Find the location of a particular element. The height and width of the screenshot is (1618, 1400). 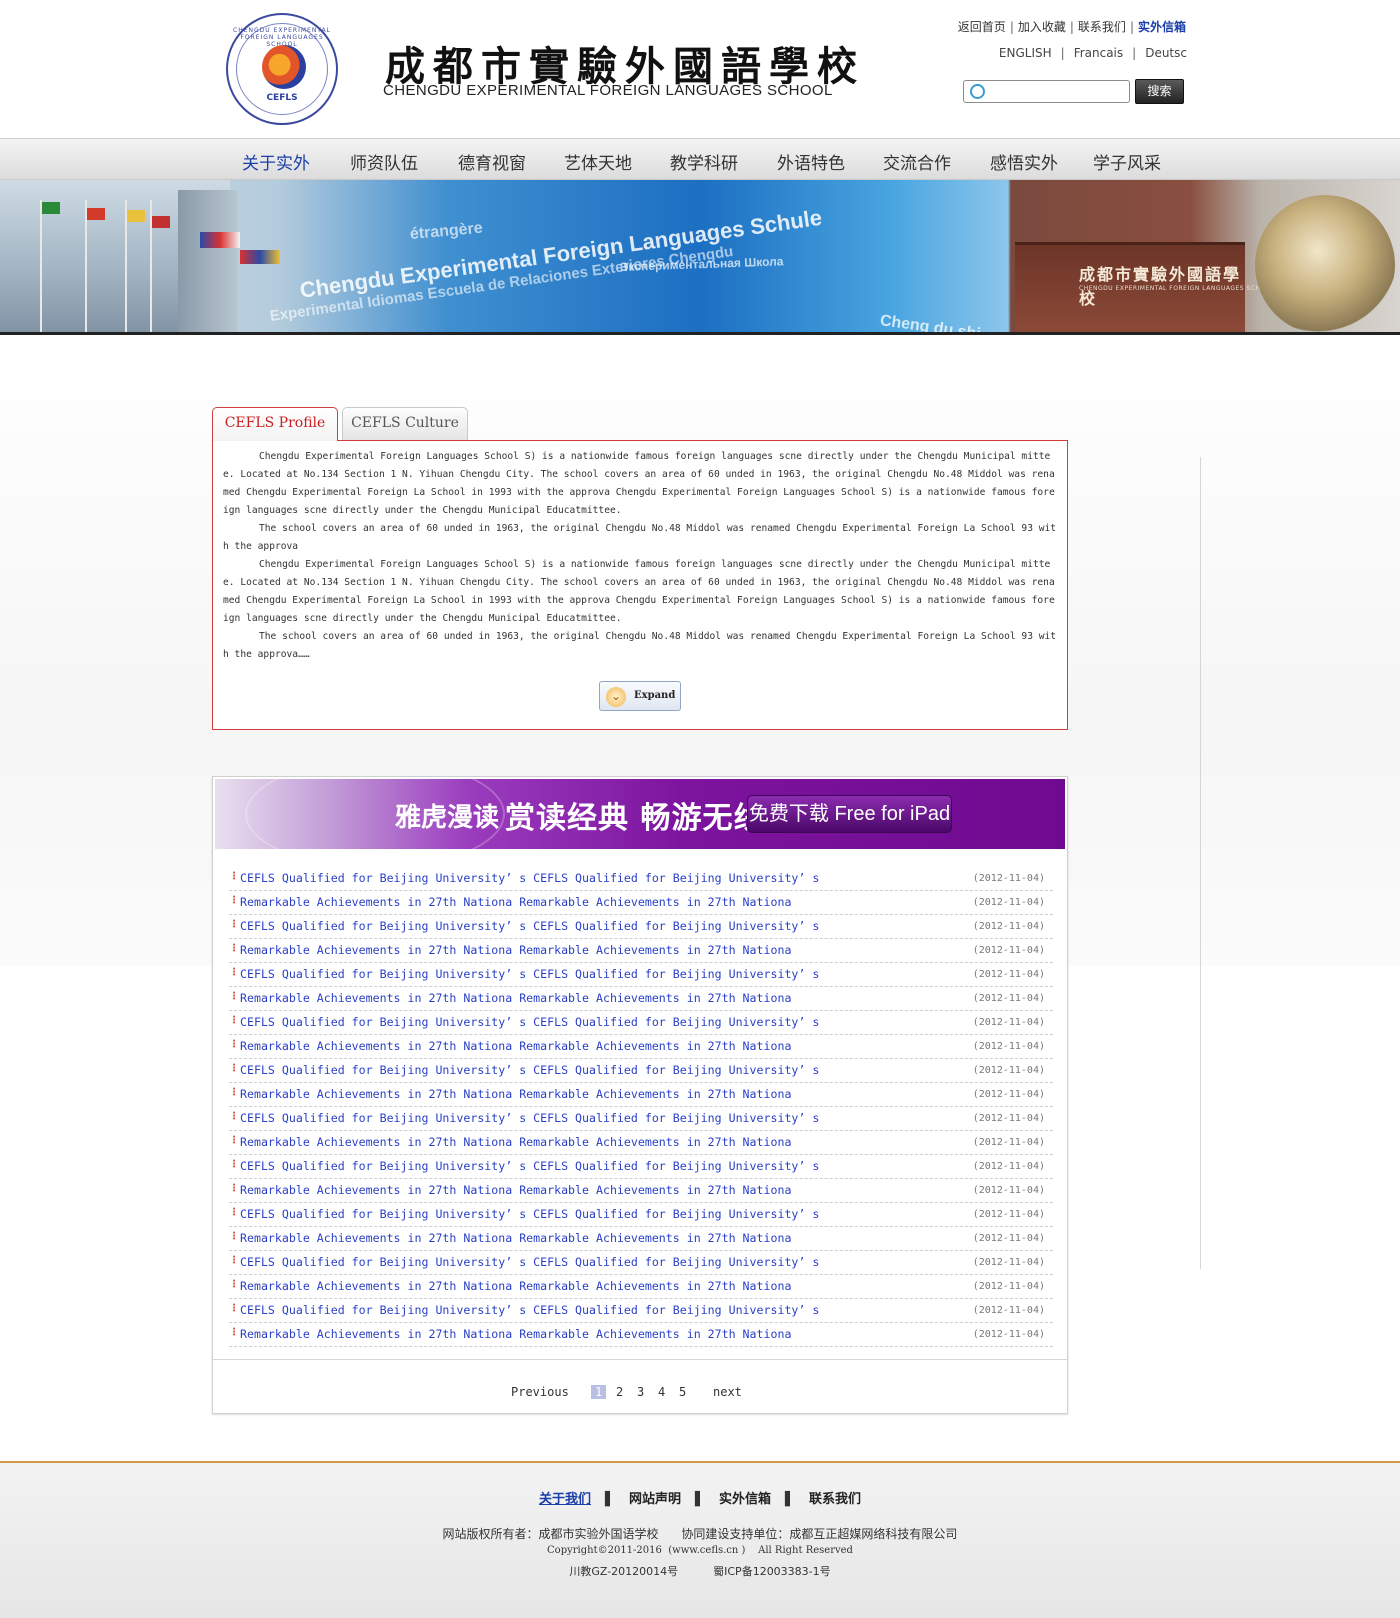

footer-link-about: 关于我们 is located at coordinates (565, 1499).